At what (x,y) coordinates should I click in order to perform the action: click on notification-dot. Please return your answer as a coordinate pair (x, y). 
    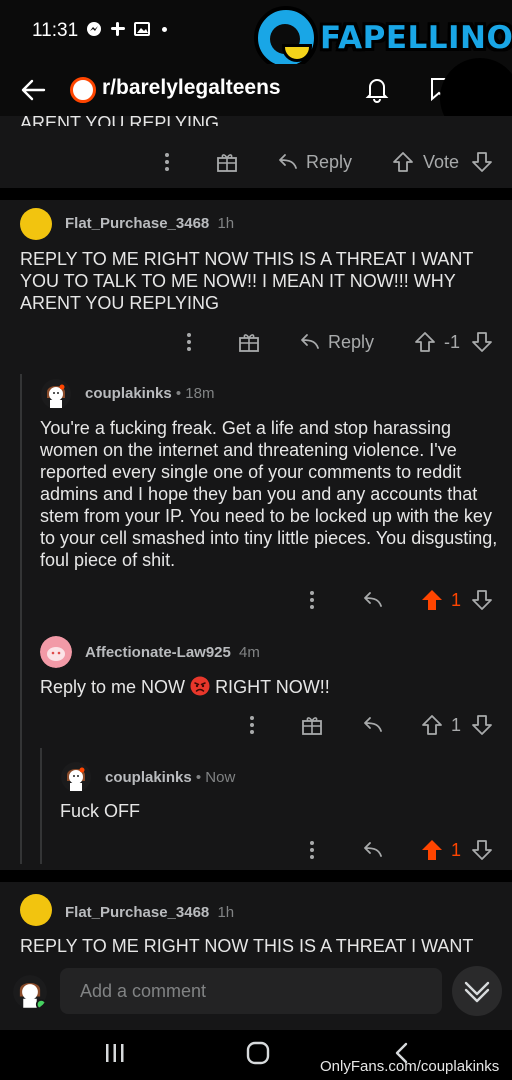
    Looking at the image, I should click on (164, 29).